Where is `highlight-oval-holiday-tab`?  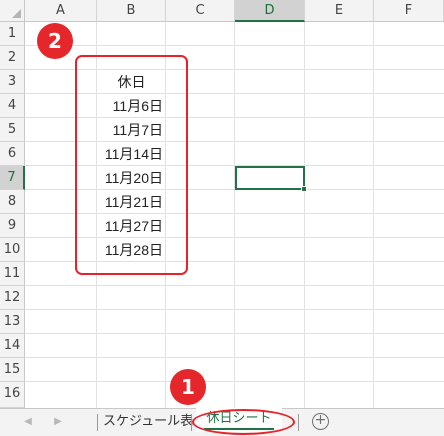 highlight-oval-holiday-tab is located at coordinates (243, 422).